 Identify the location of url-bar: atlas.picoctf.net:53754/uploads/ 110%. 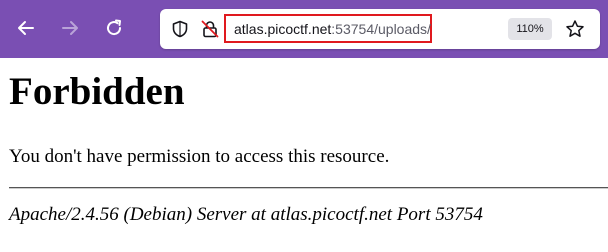
(380, 29).